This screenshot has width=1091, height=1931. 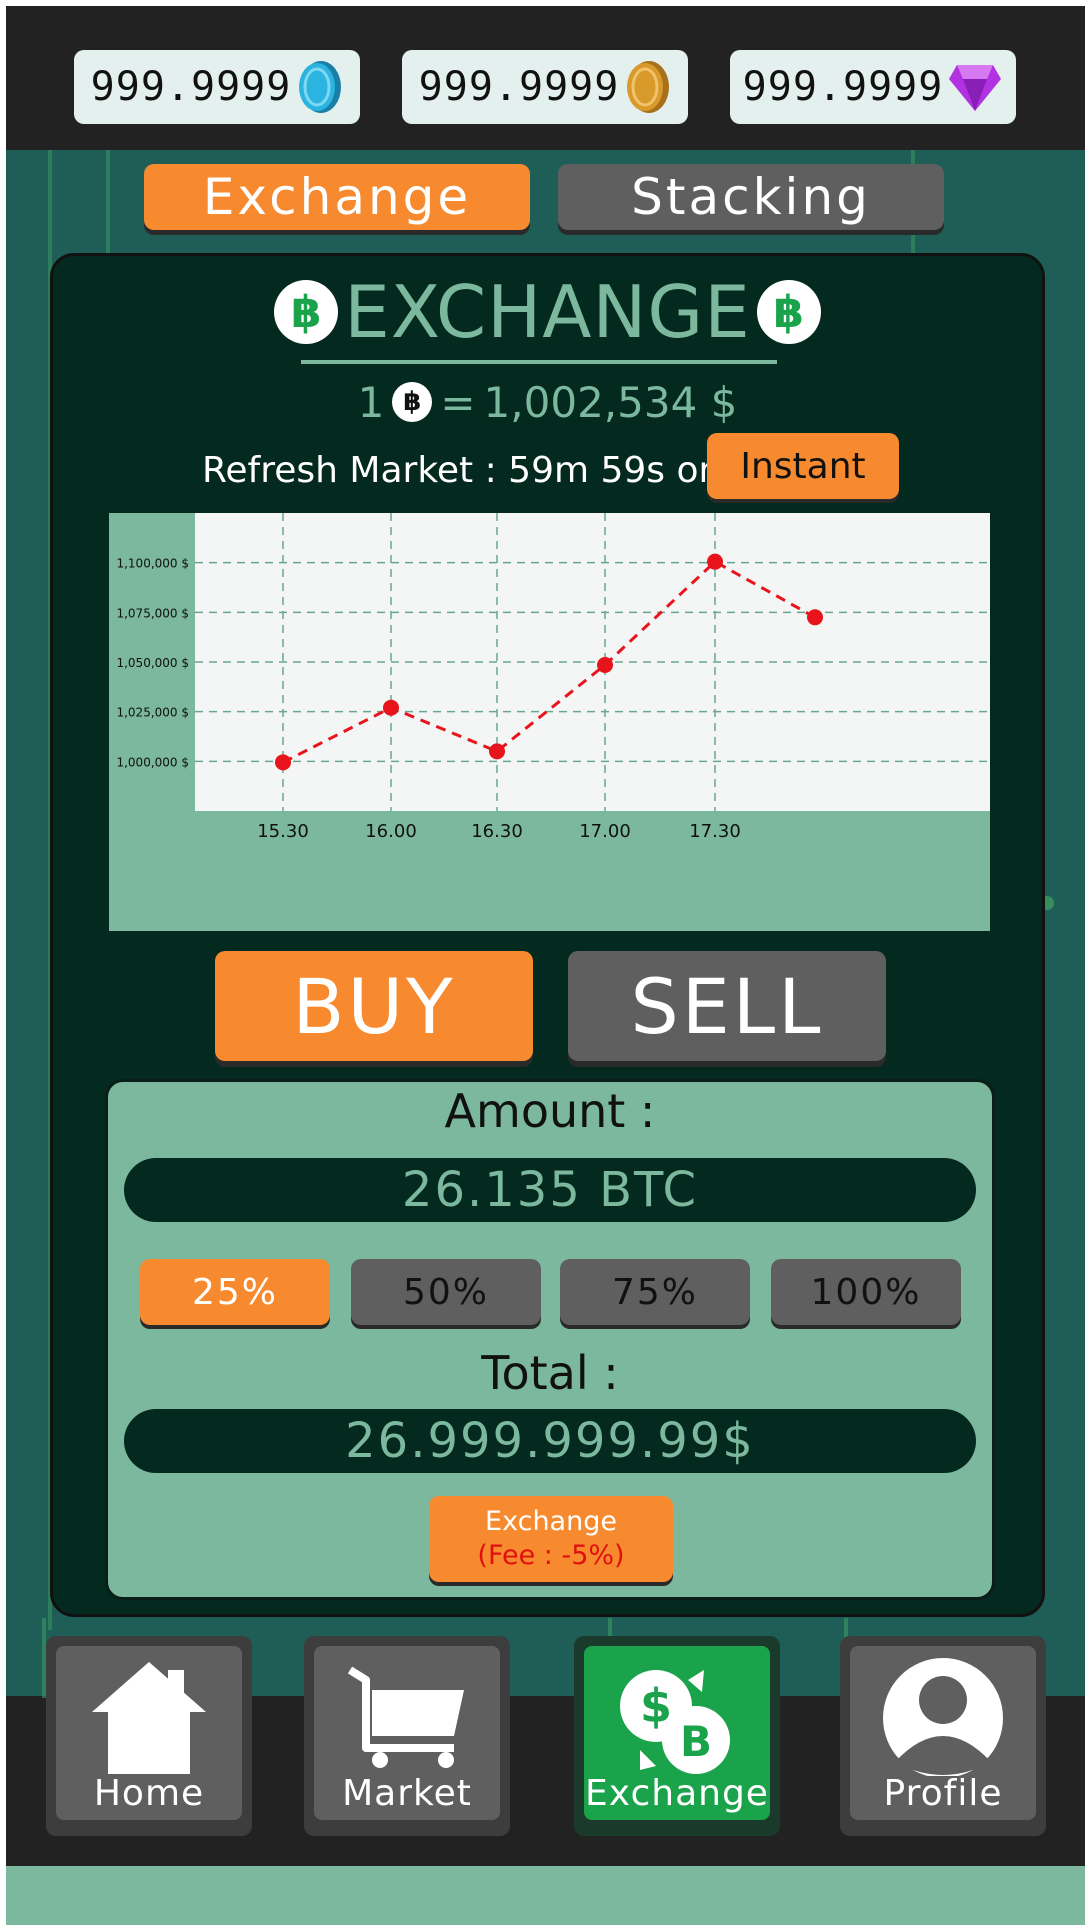 What do you see at coordinates (519, 87) in the screenshot?
I see `currency-gold-value: 999.9999` at bounding box center [519, 87].